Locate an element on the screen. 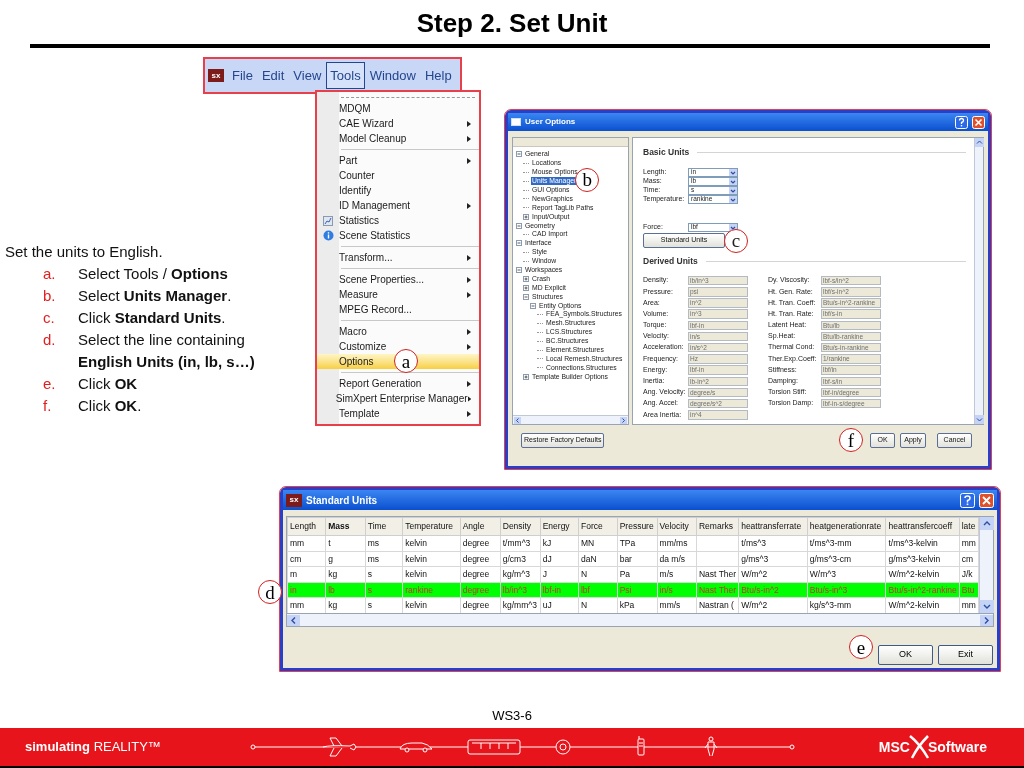  table-cell: Btu/s-in^3 is located at coordinates (846, 590).